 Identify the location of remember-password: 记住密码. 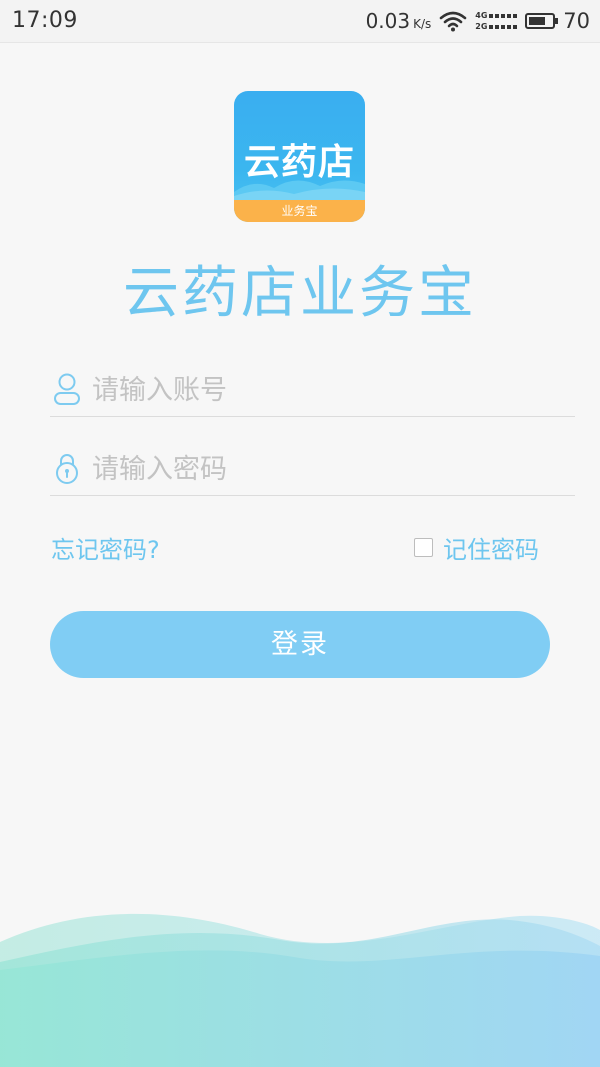
(476, 547).